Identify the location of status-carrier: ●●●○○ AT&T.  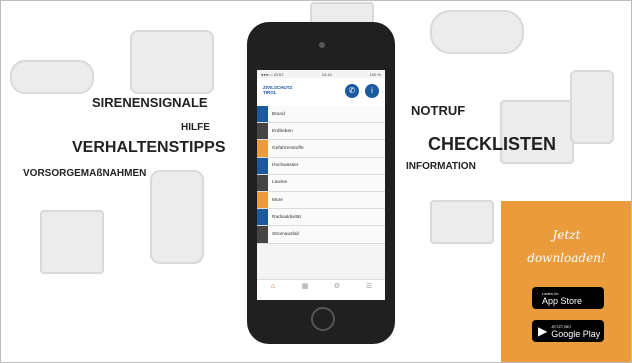
(272, 74).